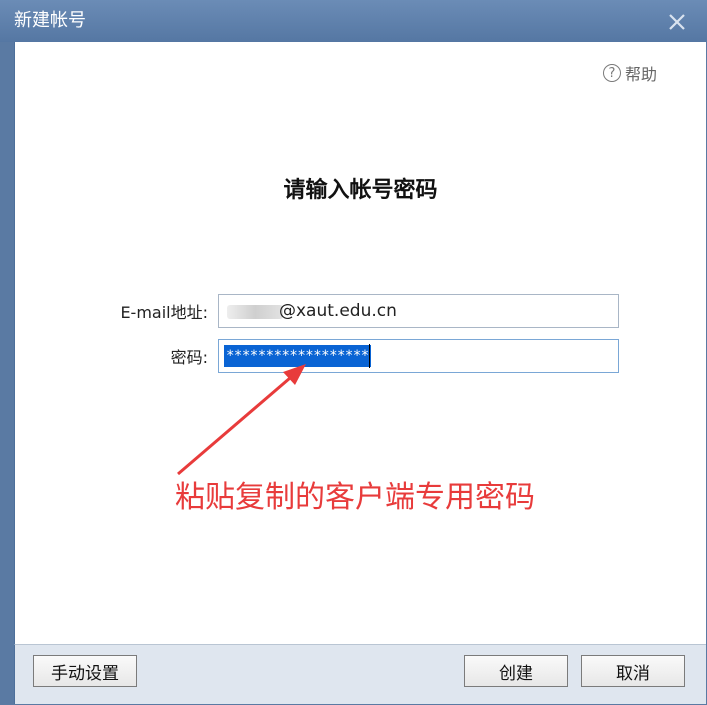 This screenshot has height=705, width=707. I want to click on help-link: ? 帮助, so click(630, 73).